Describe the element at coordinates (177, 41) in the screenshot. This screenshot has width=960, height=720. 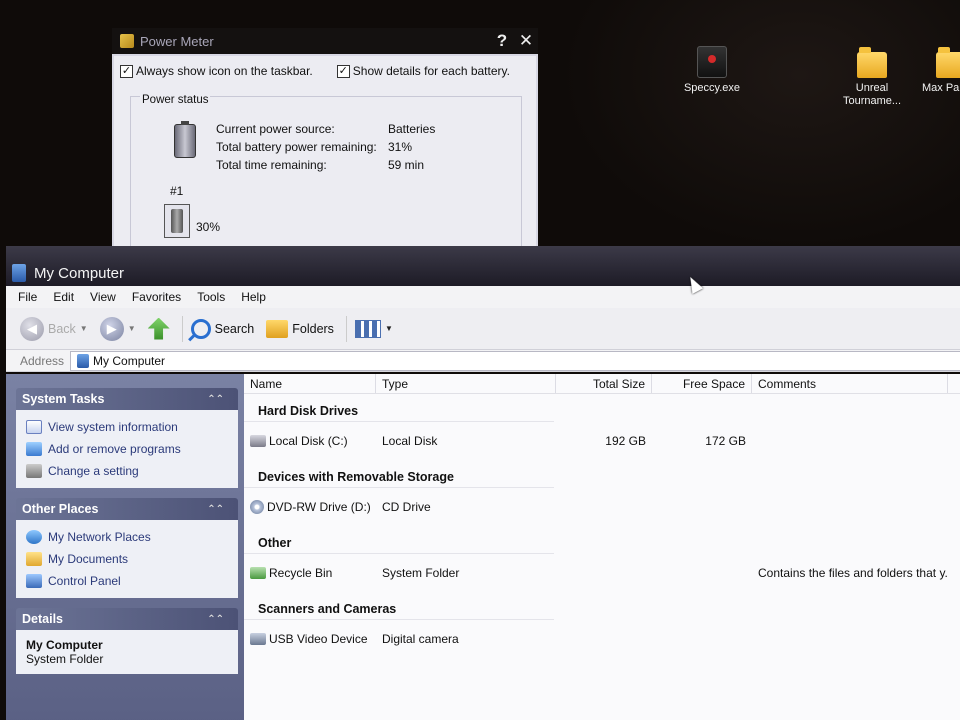
I see `power-meter-title: Power Meter` at that location.